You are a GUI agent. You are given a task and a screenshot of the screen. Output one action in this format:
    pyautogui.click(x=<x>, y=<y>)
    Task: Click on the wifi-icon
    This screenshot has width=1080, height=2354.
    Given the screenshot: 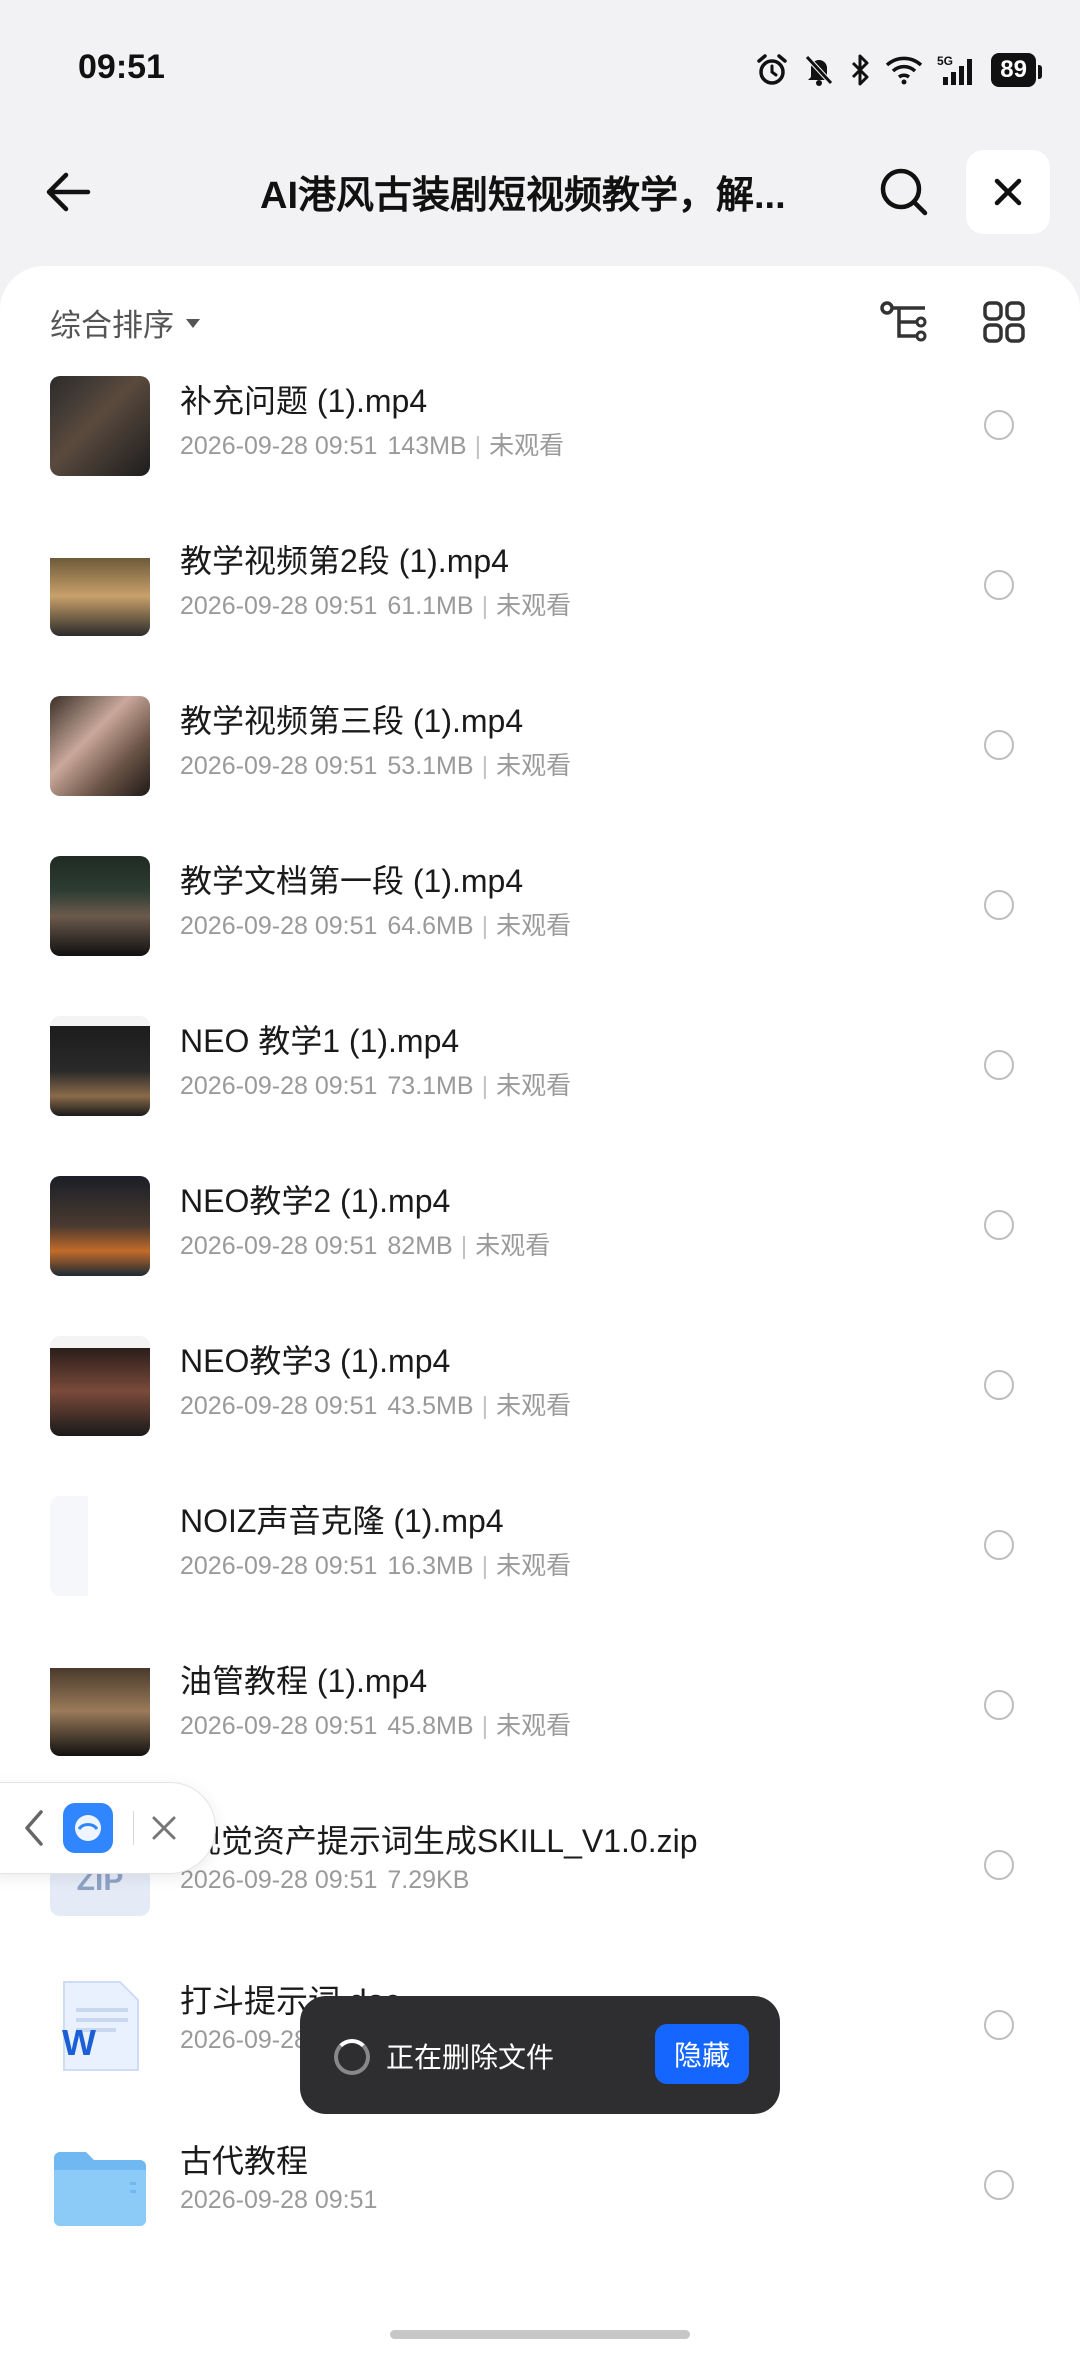 What is the action you would take?
    pyautogui.click(x=904, y=70)
    